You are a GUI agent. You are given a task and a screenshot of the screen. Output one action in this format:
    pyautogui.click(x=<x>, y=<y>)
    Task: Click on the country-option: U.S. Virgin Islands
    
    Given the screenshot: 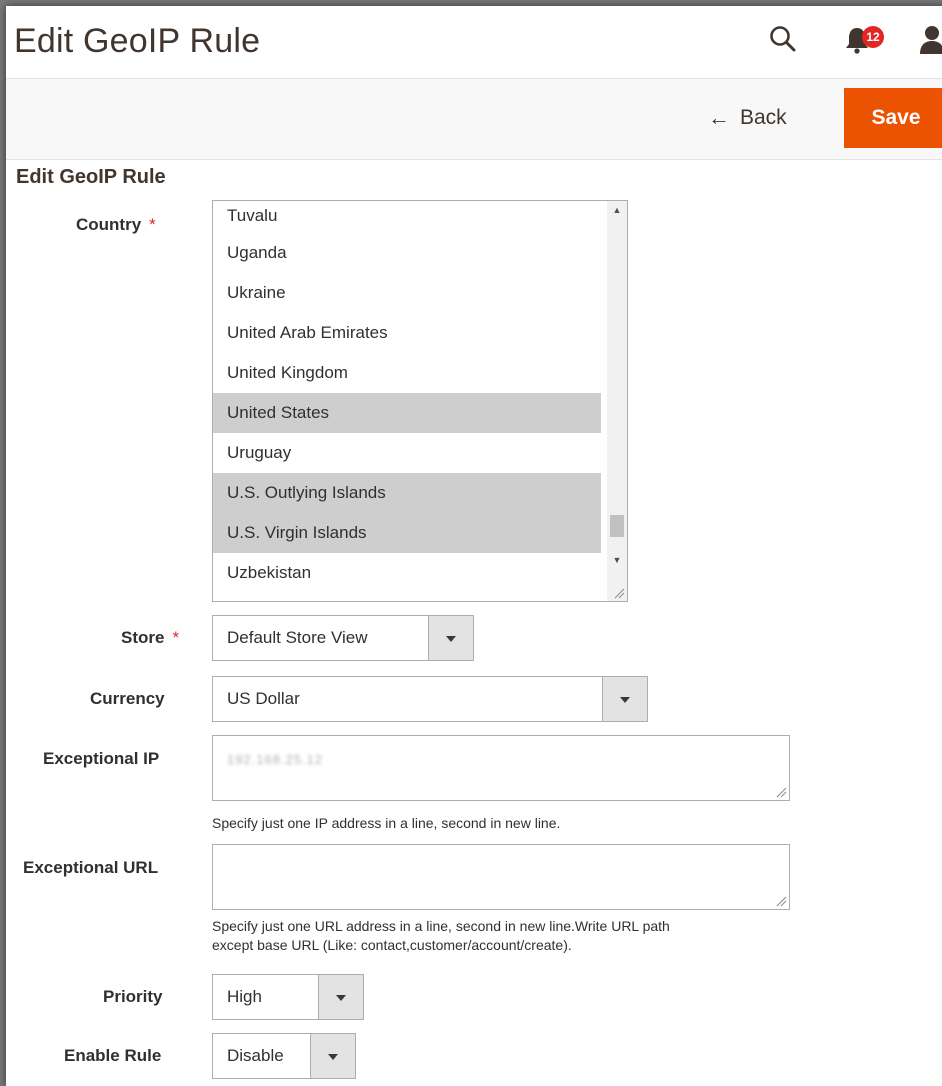 What is the action you would take?
    pyautogui.click(x=407, y=533)
    